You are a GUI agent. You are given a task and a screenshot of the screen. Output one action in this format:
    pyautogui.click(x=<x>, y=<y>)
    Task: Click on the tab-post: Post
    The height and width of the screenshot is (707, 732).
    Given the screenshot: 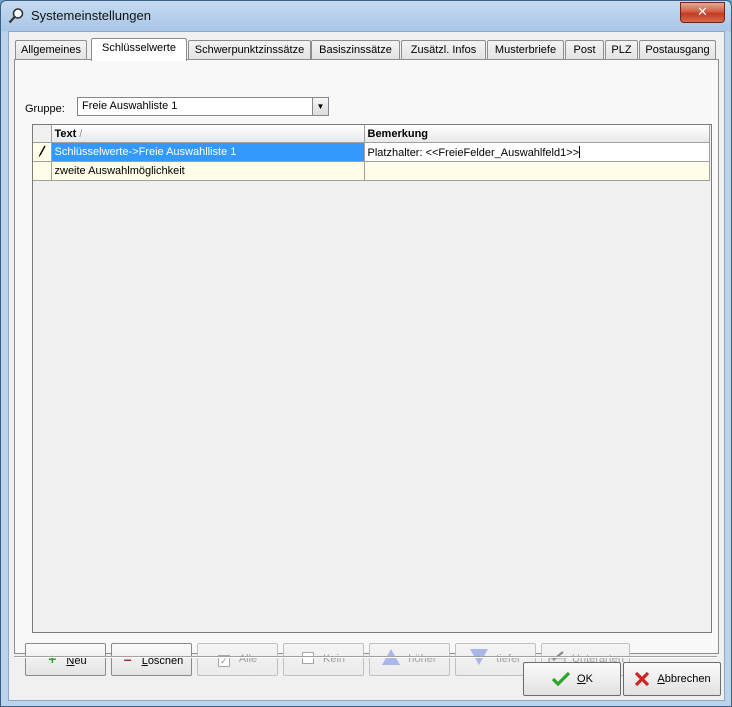 What is the action you would take?
    pyautogui.click(x=584, y=50)
    